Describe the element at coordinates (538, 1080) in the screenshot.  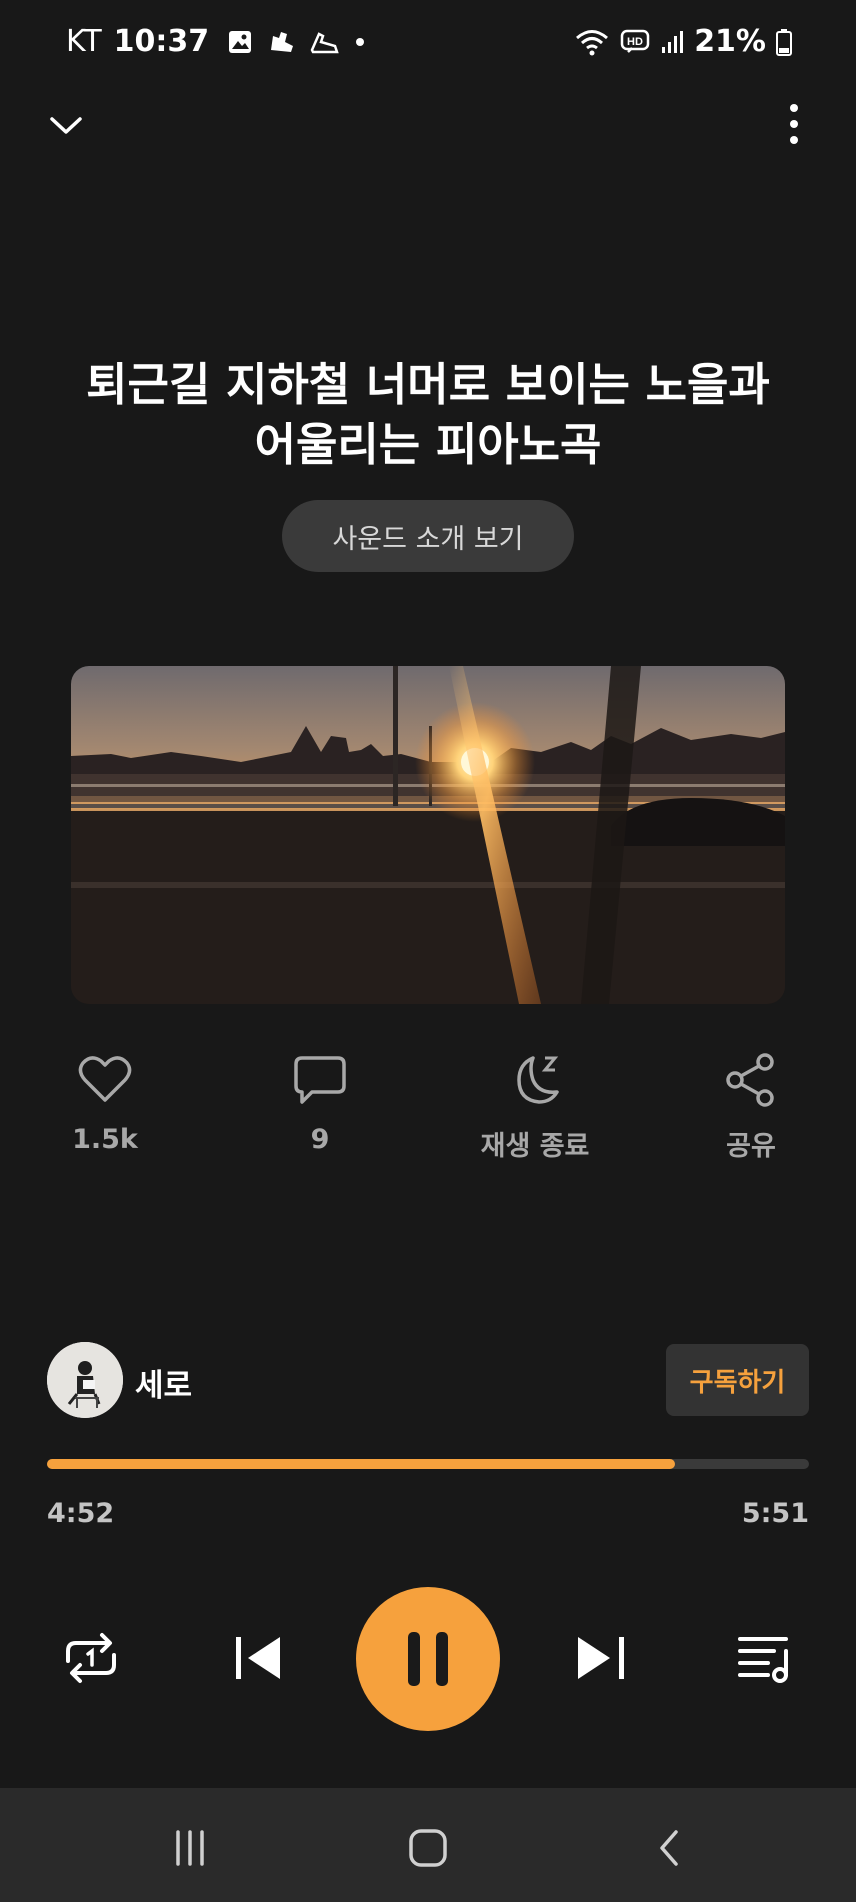
I see `moon-sleep-icon` at that location.